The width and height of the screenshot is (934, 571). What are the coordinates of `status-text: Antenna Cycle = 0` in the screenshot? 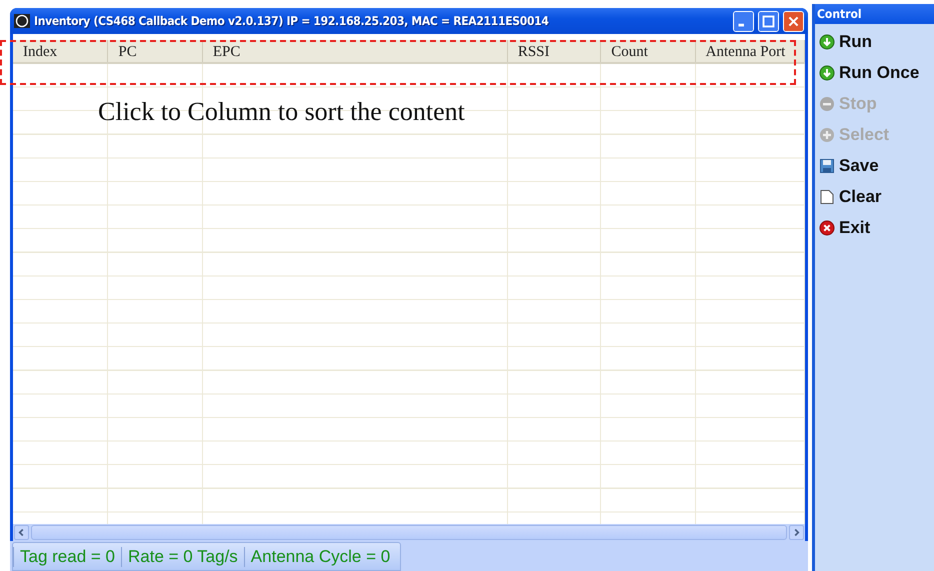 It's located at (320, 556).